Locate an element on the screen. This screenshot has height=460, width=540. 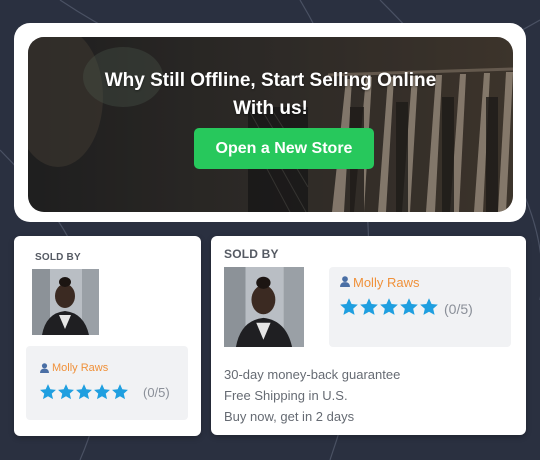
banner-title-line-2: With us! is located at coordinates (270, 108).